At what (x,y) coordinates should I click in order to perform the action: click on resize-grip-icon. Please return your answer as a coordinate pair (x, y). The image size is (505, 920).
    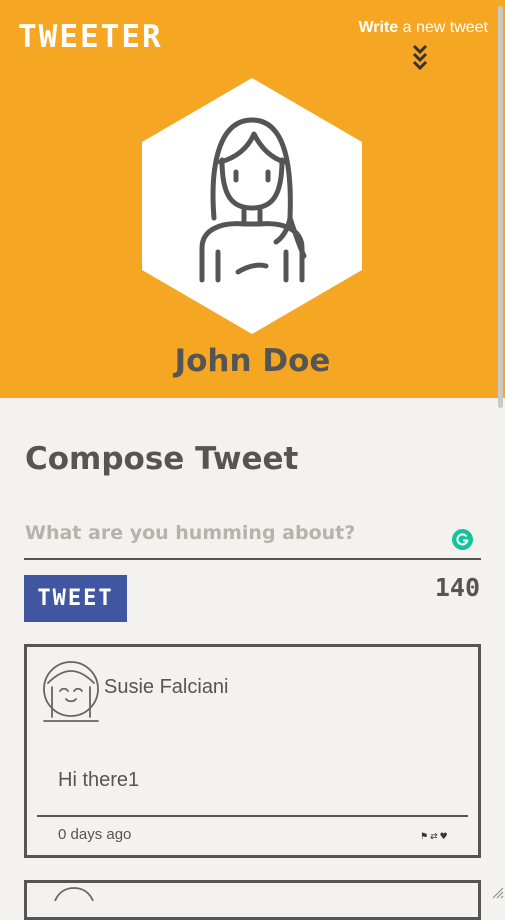
    Looking at the image, I should click on (497, 892).